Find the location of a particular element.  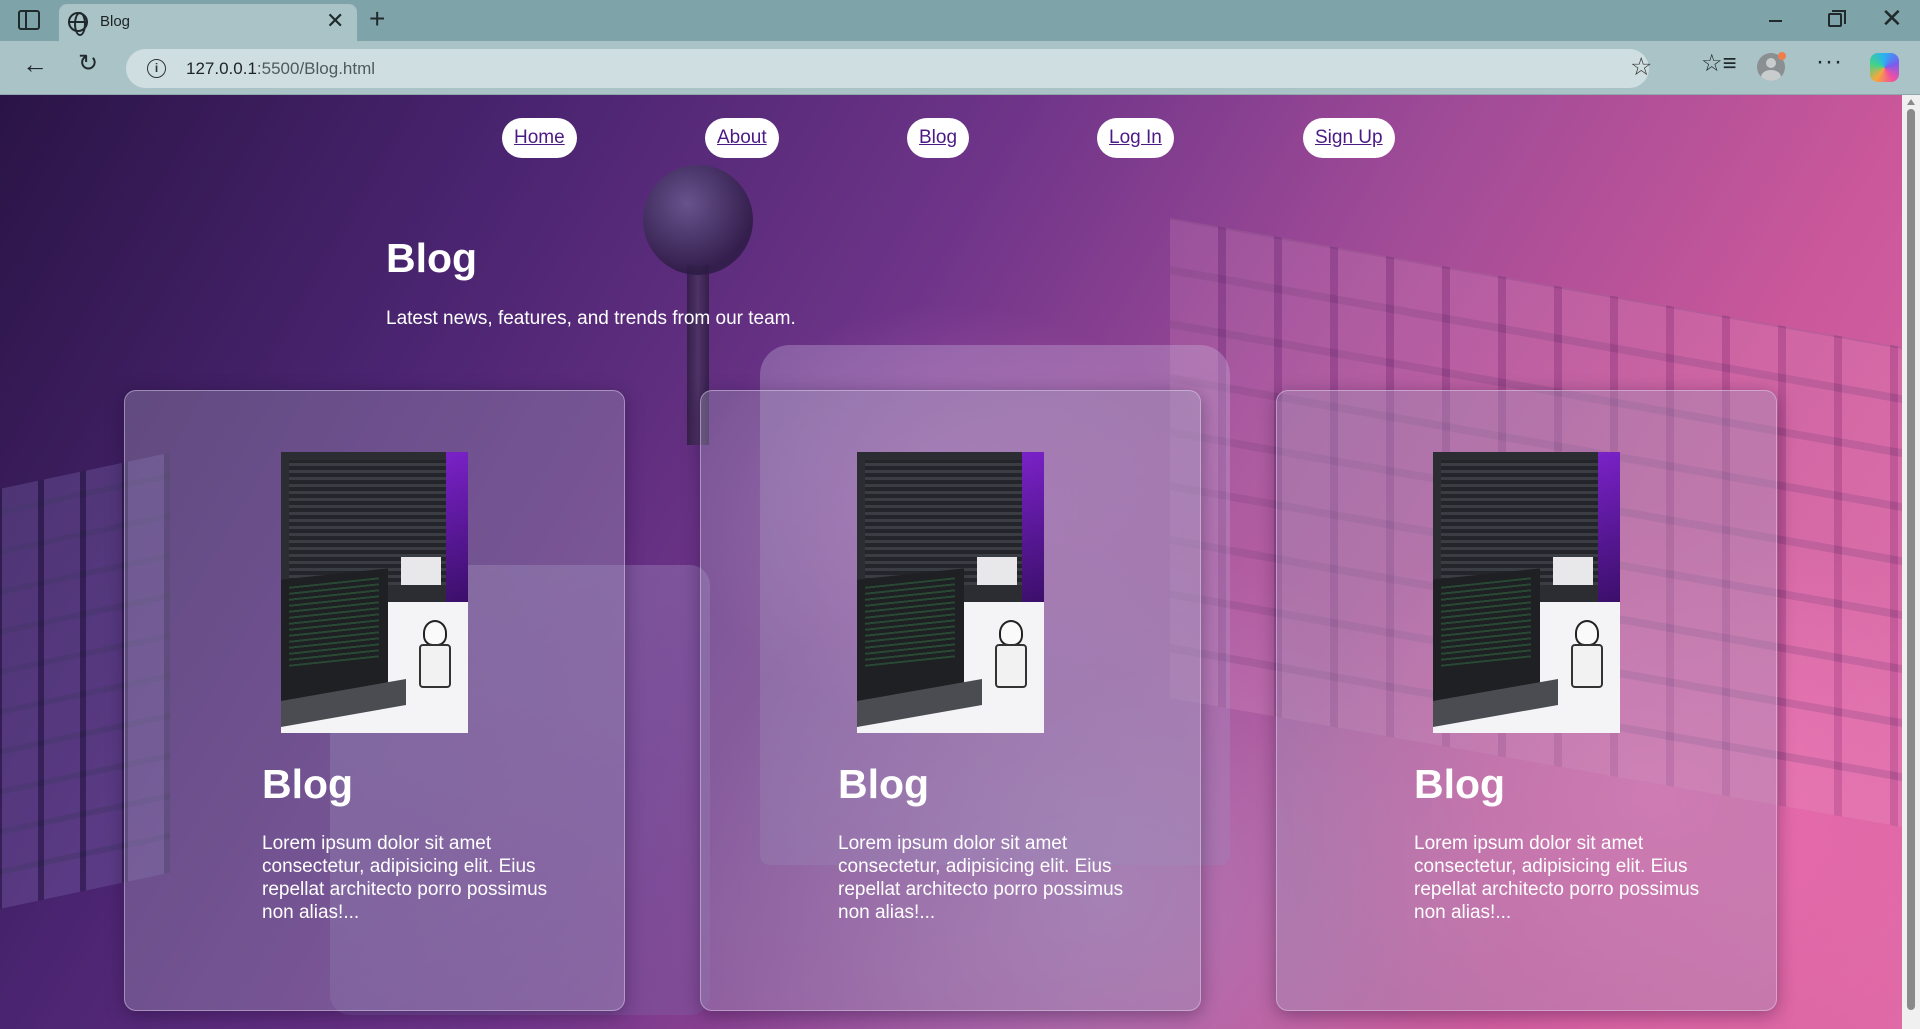

plus-icon: + is located at coordinates (377, 19).